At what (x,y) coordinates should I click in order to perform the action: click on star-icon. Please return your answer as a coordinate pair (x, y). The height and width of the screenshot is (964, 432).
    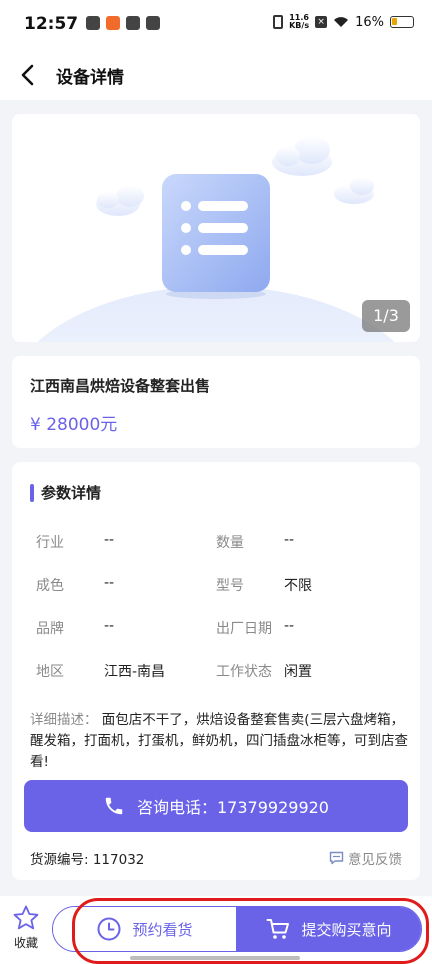
    Looking at the image, I should click on (26, 917).